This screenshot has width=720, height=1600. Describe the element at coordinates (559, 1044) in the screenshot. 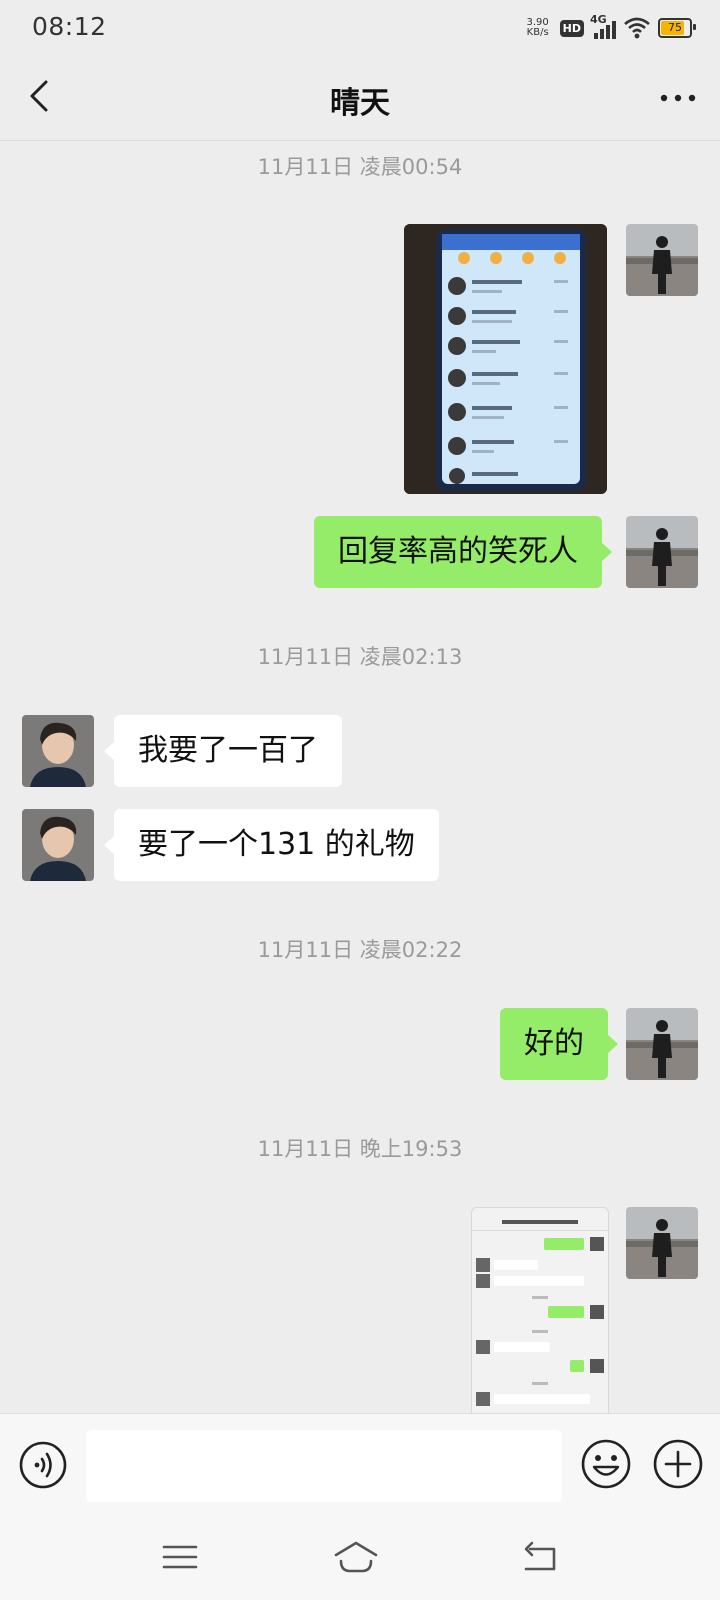

I see `outgoing-message-bubble: 好的` at that location.